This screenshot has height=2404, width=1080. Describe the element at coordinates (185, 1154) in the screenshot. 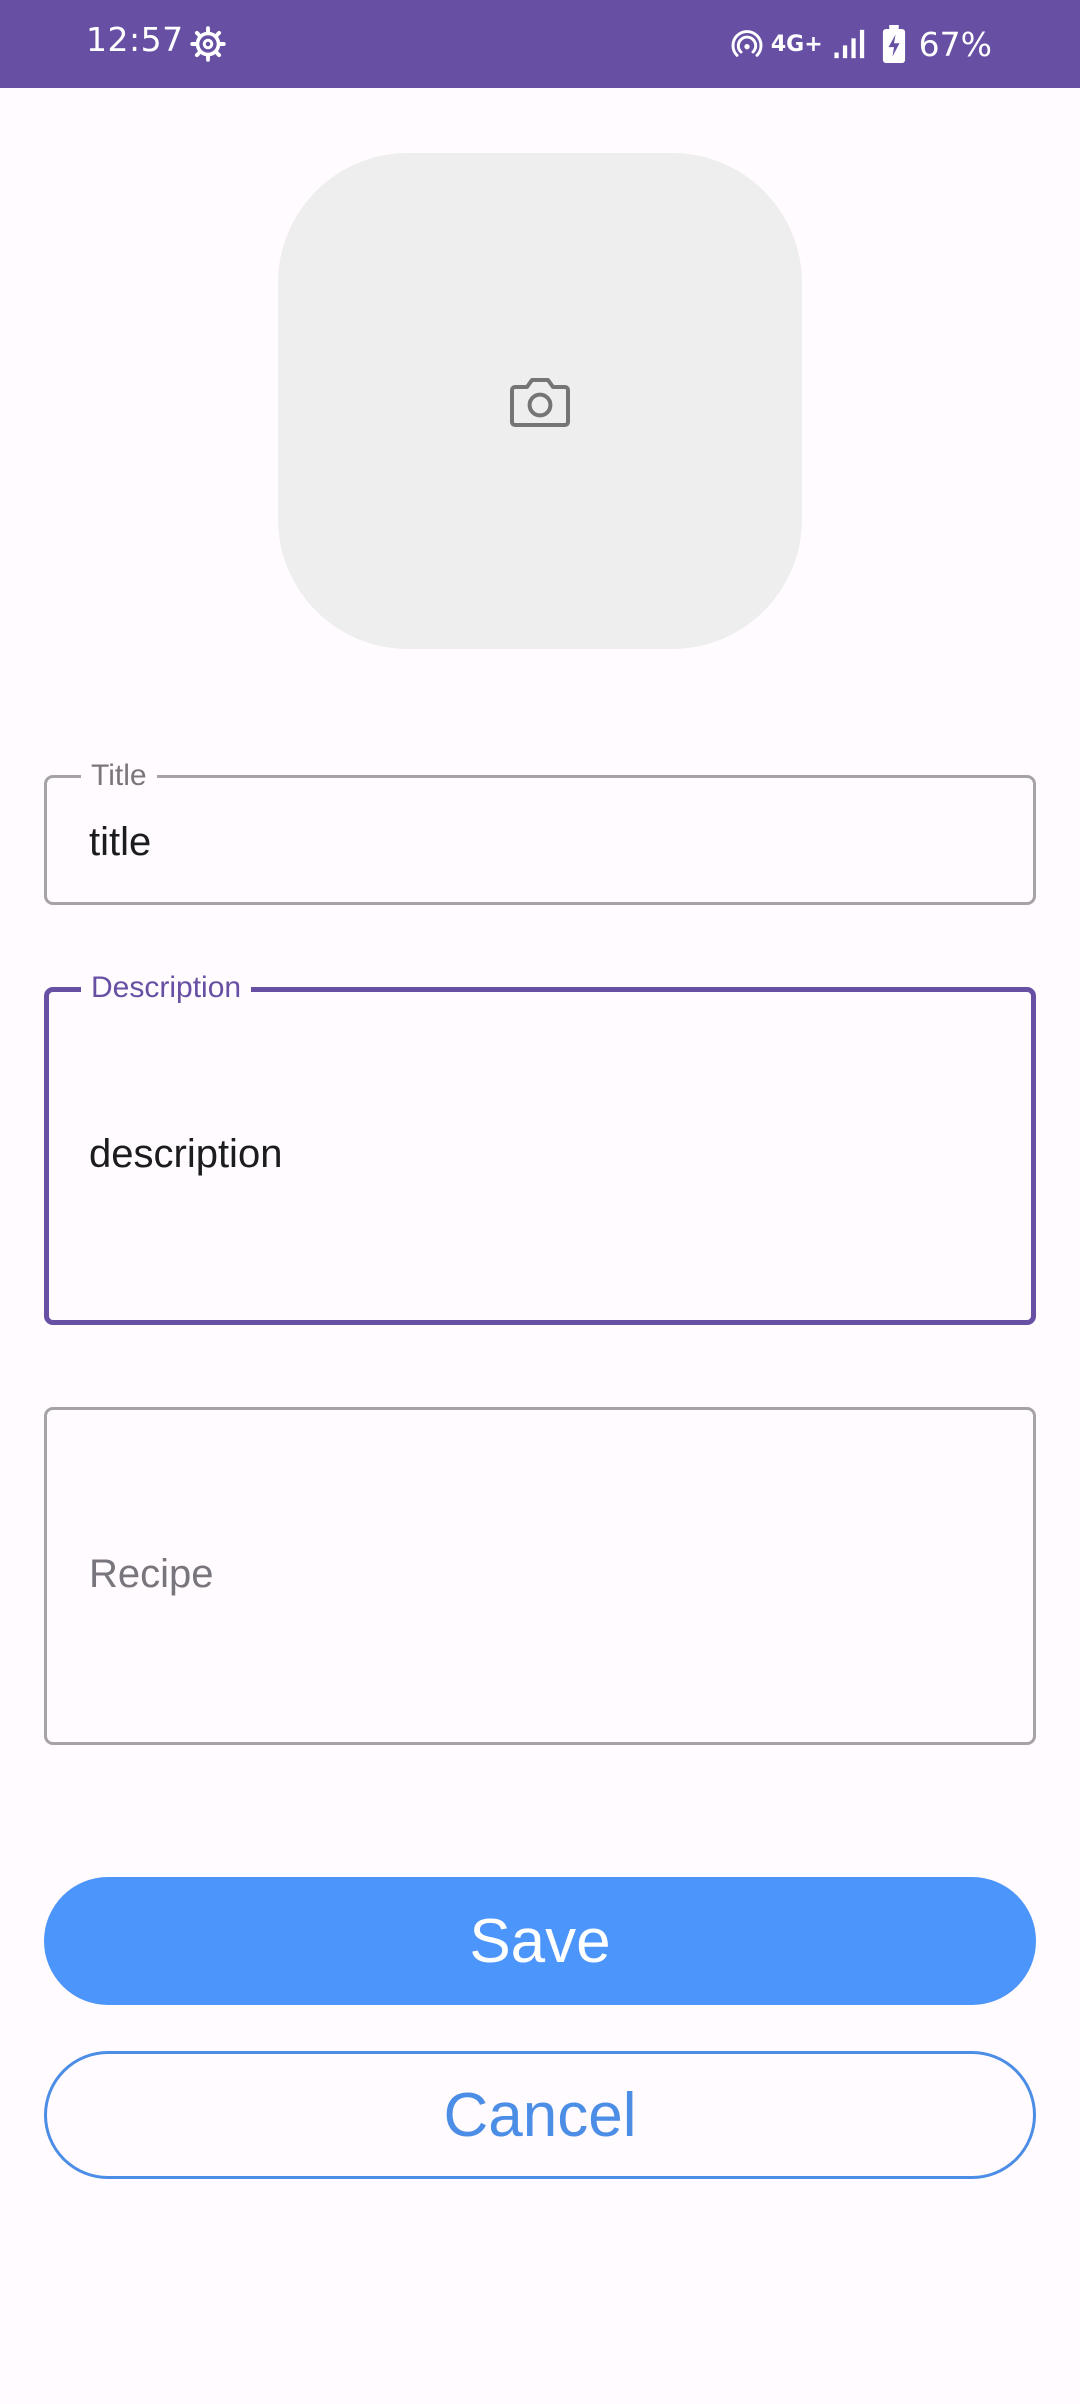

I see `description-input-value: description` at that location.